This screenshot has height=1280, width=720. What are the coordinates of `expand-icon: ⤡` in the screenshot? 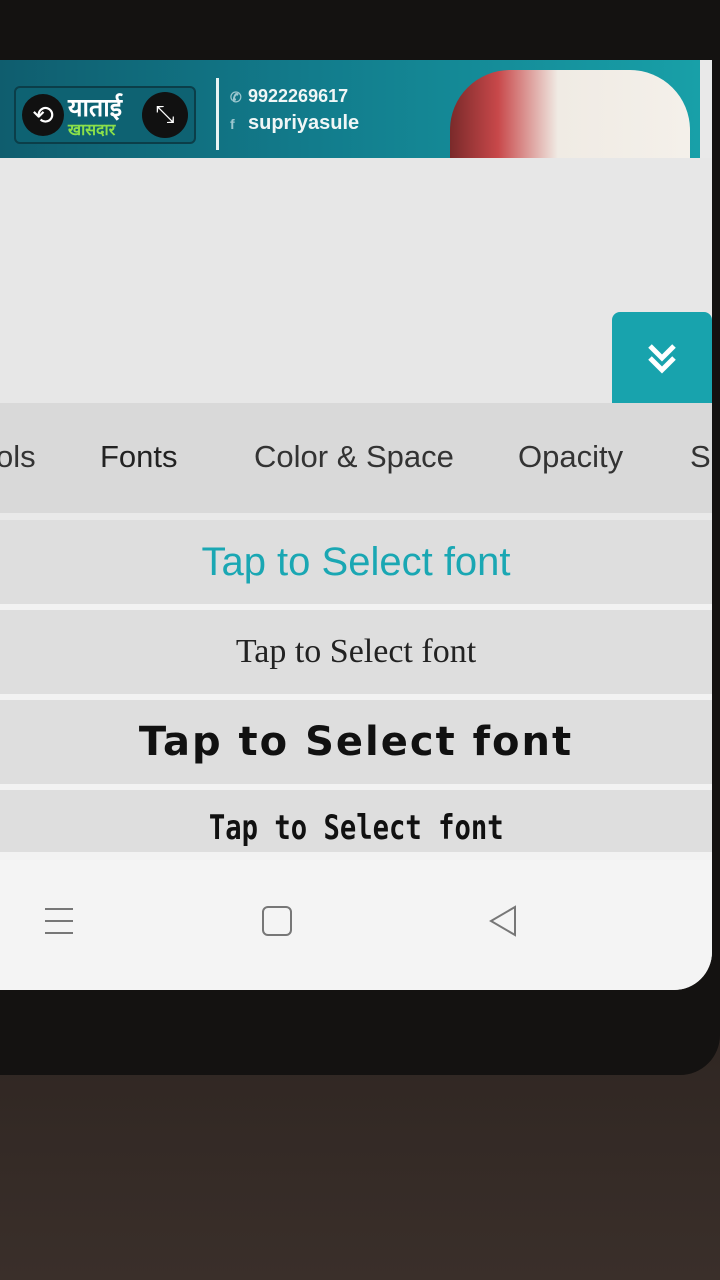 It's located at (165, 115).